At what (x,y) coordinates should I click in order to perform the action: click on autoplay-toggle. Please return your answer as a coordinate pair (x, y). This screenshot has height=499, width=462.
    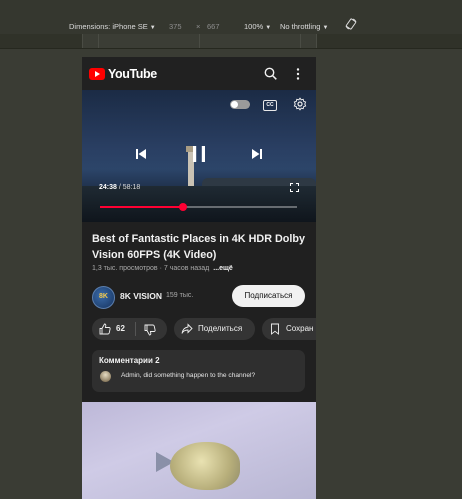
    Looking at the image, I should click on (240, 104).